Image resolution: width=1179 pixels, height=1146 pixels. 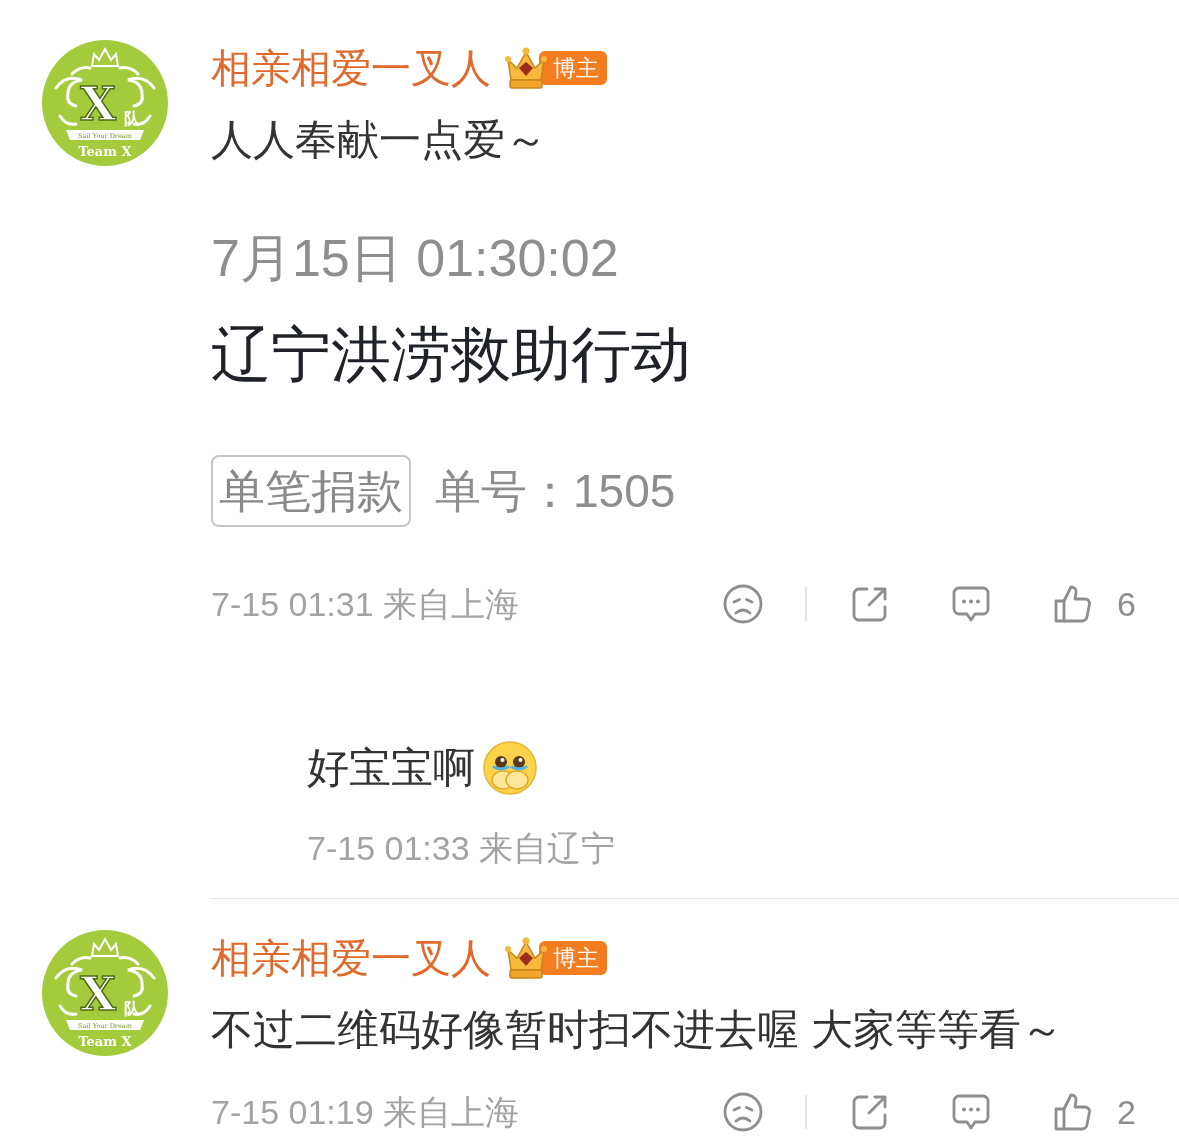 What do you see at coordinates (365, 604) in the screenshot?
I see `comment-meta: 7-15 01:31 来自上海` at bounding box center [365, 604].